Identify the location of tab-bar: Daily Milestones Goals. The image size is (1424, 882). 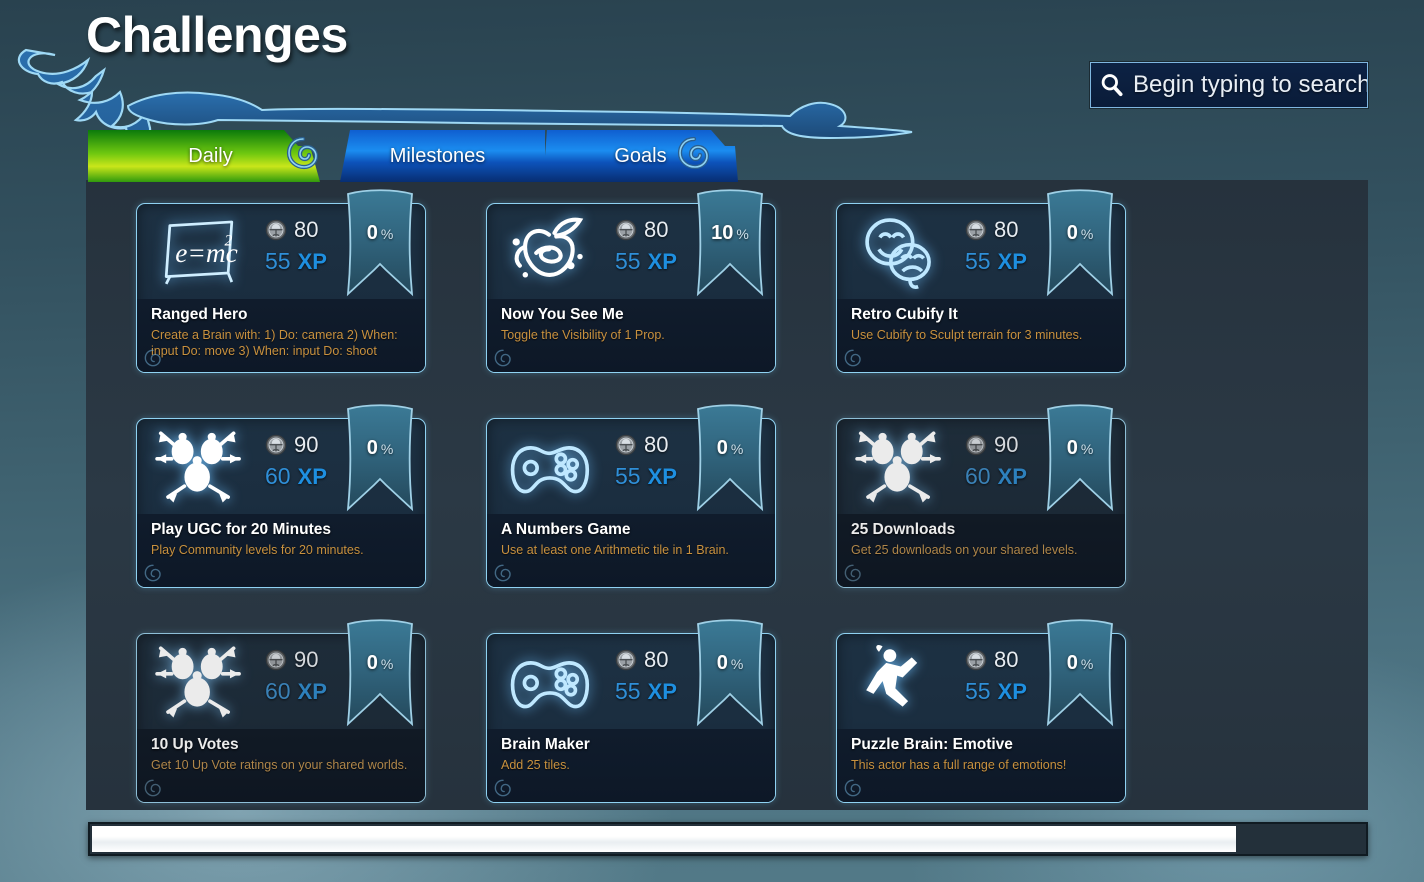
(413, 156).